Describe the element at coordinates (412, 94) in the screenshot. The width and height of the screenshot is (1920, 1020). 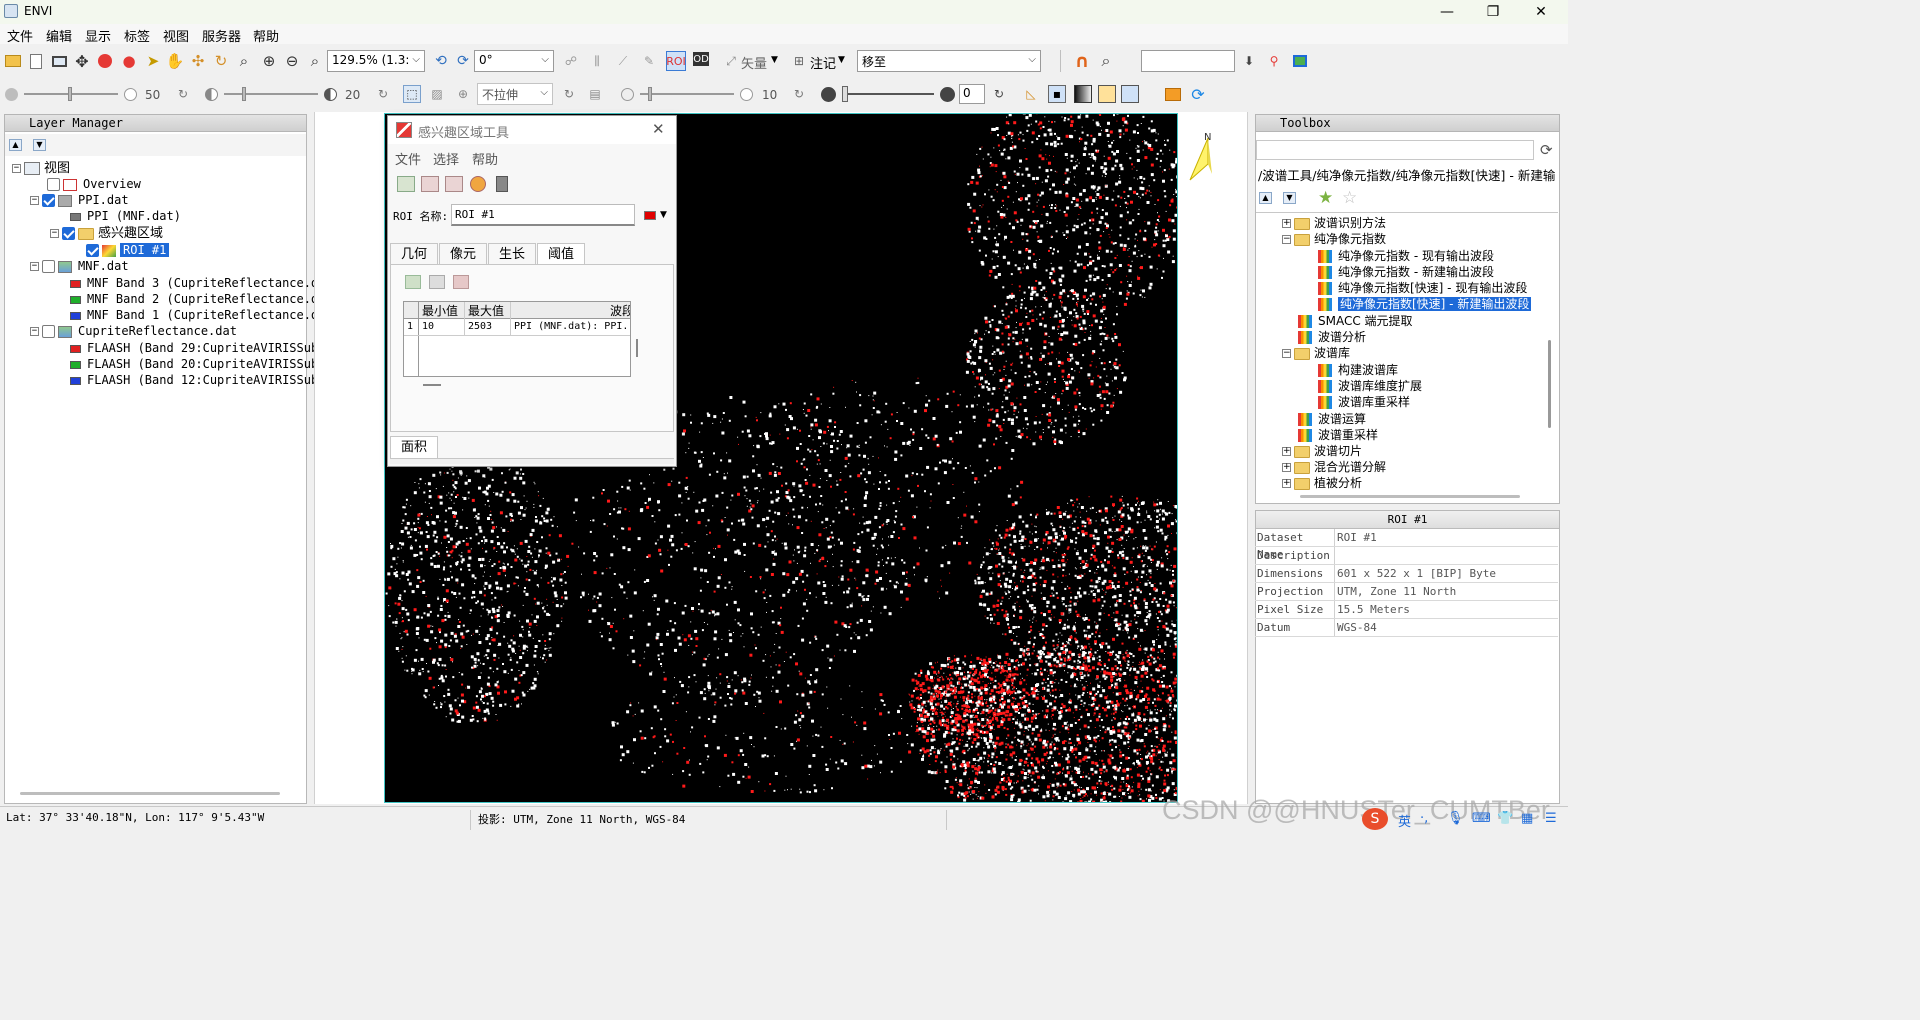
I see `full-extent-icon: ⬚` at that location.